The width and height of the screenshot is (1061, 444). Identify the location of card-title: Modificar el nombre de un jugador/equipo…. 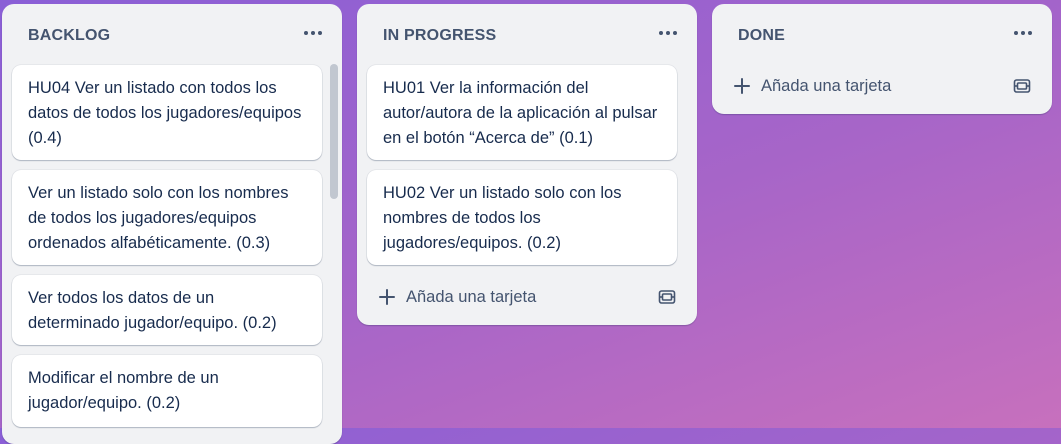
(123, 390).